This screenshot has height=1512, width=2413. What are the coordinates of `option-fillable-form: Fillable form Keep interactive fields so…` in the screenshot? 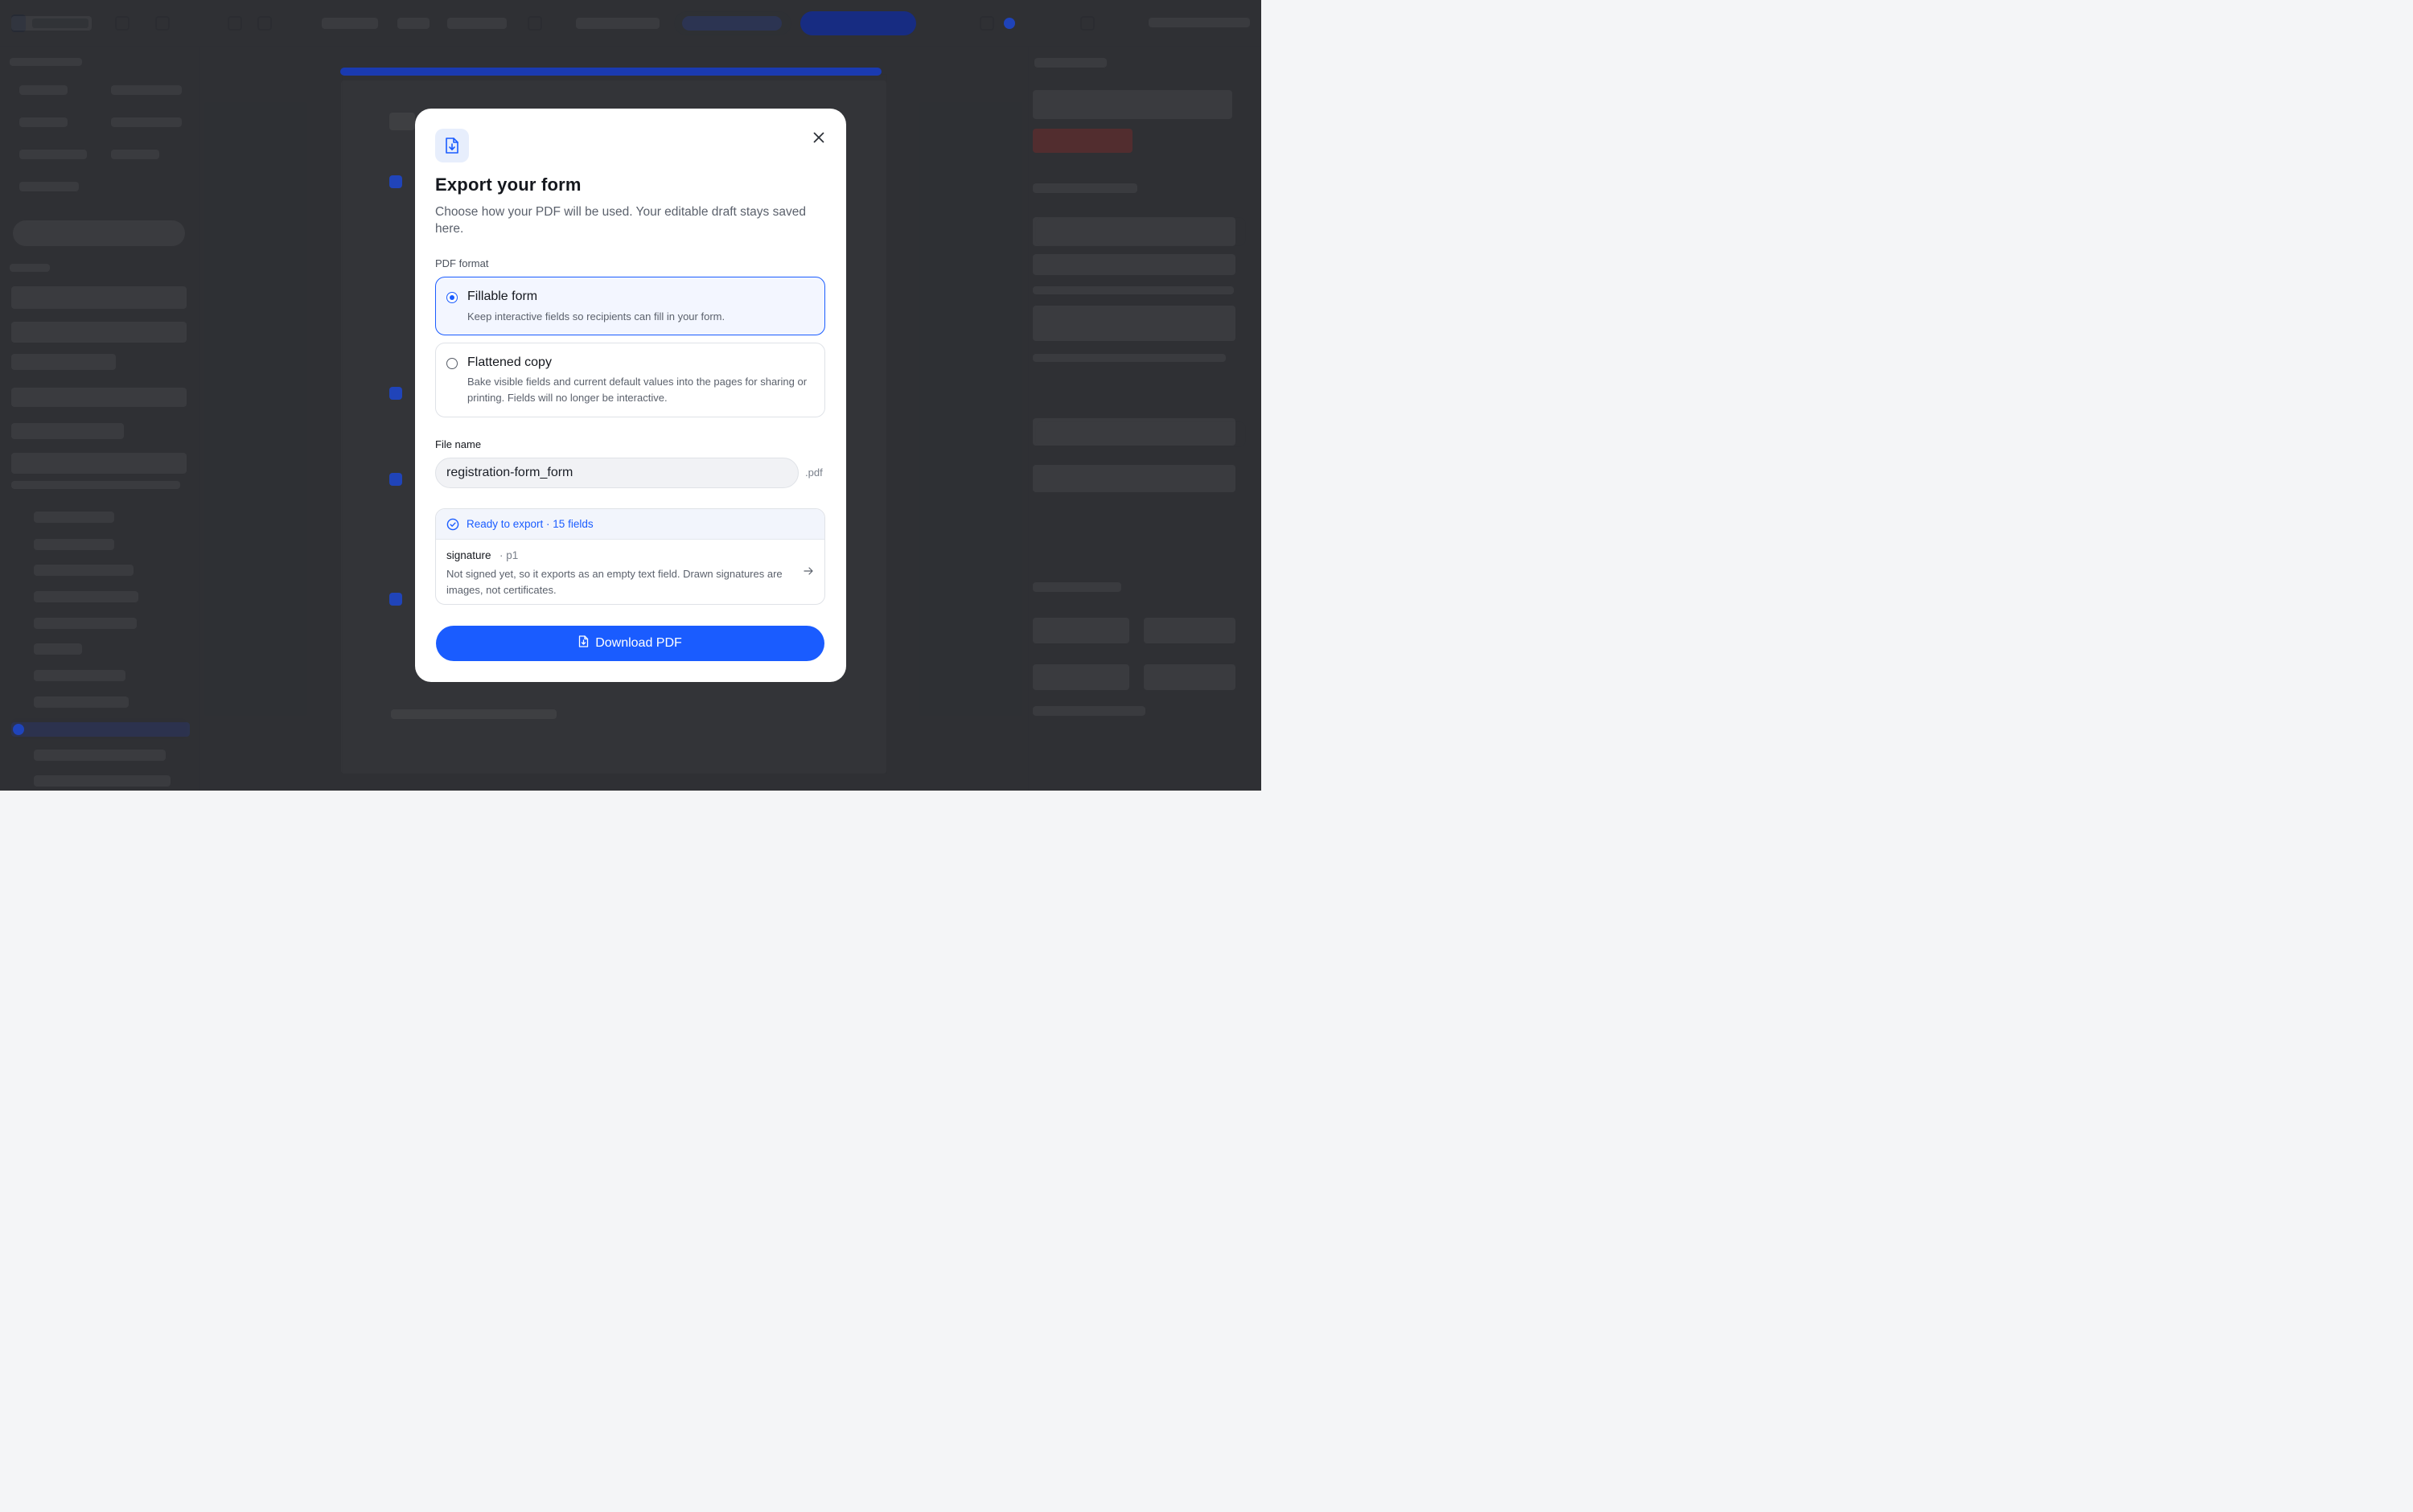 It's located at (630, 306).